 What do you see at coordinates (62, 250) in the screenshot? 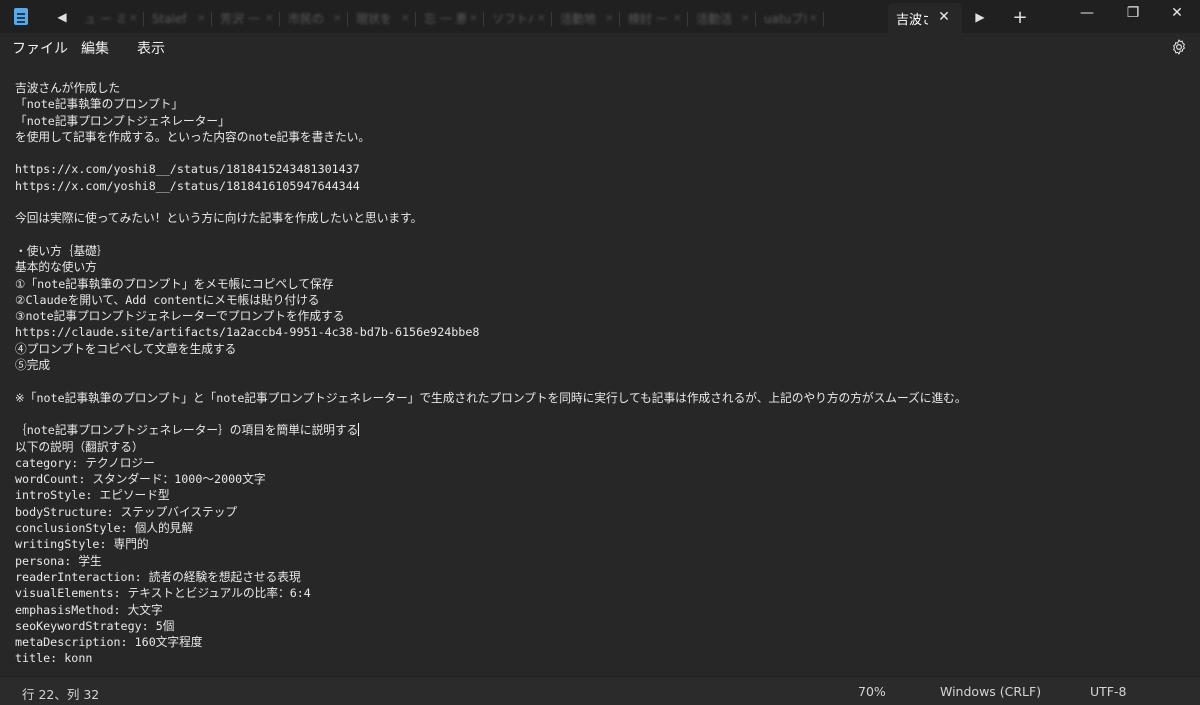
I see `text-line: ・使い方｛基礎｝` at bounding box center [62, 250].